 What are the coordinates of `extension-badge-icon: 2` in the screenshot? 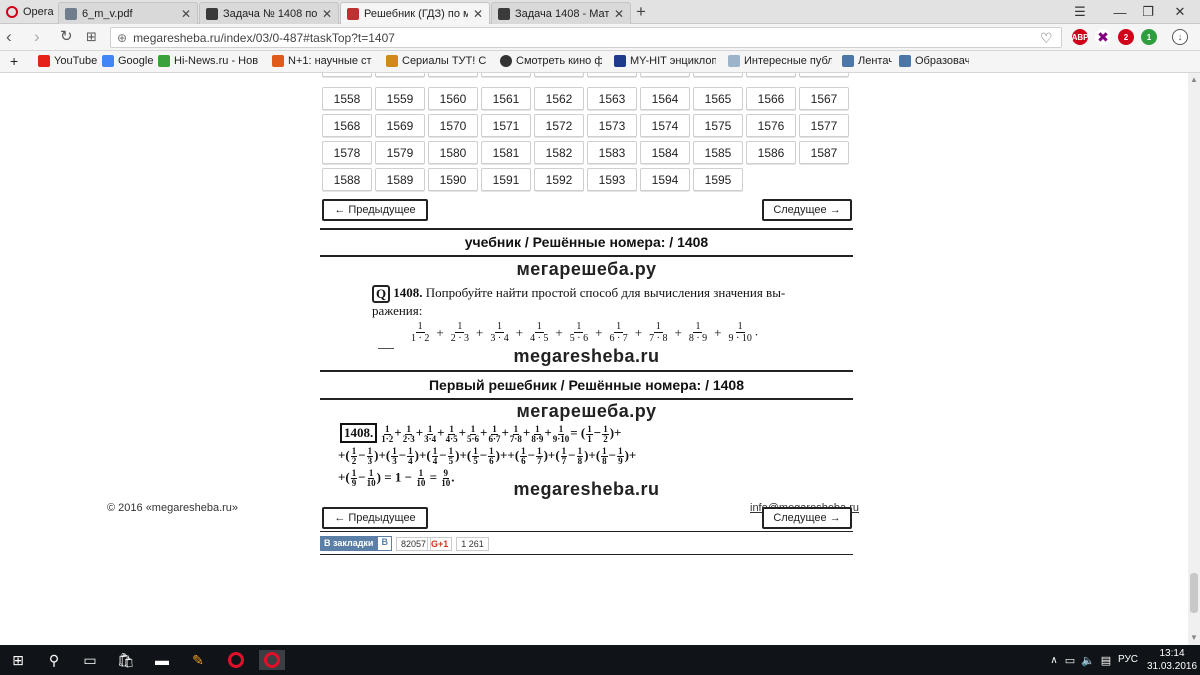 It's located at (1126, 37).